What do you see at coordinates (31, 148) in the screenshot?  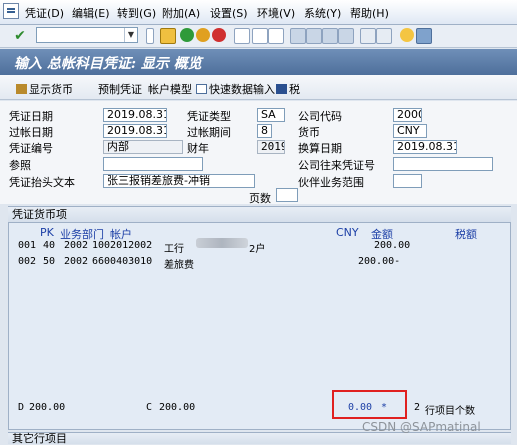 I see `doc-number-label: 凭证编号` at bounding box center [31, 148].